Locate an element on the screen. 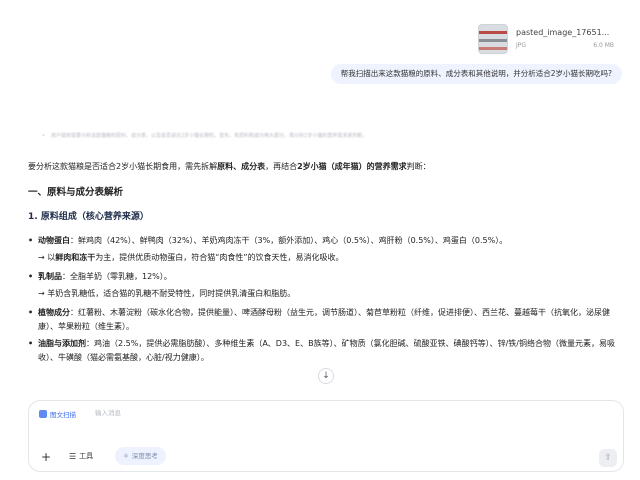 The width and height of the screenshot is (640, 480). send-icon: ⇧ is located at coordinates (608, 458).